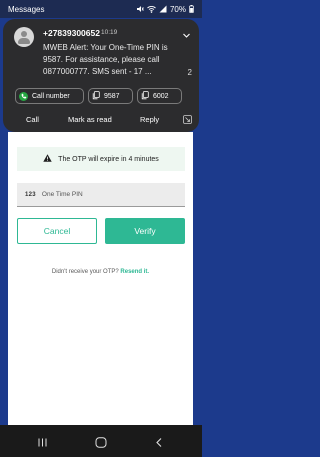 The image size is (320, 457). What do you see at coordinates (109, 32) in the screenshot?
I see `notification-time: 10:19` at bounding box center [109, 32].